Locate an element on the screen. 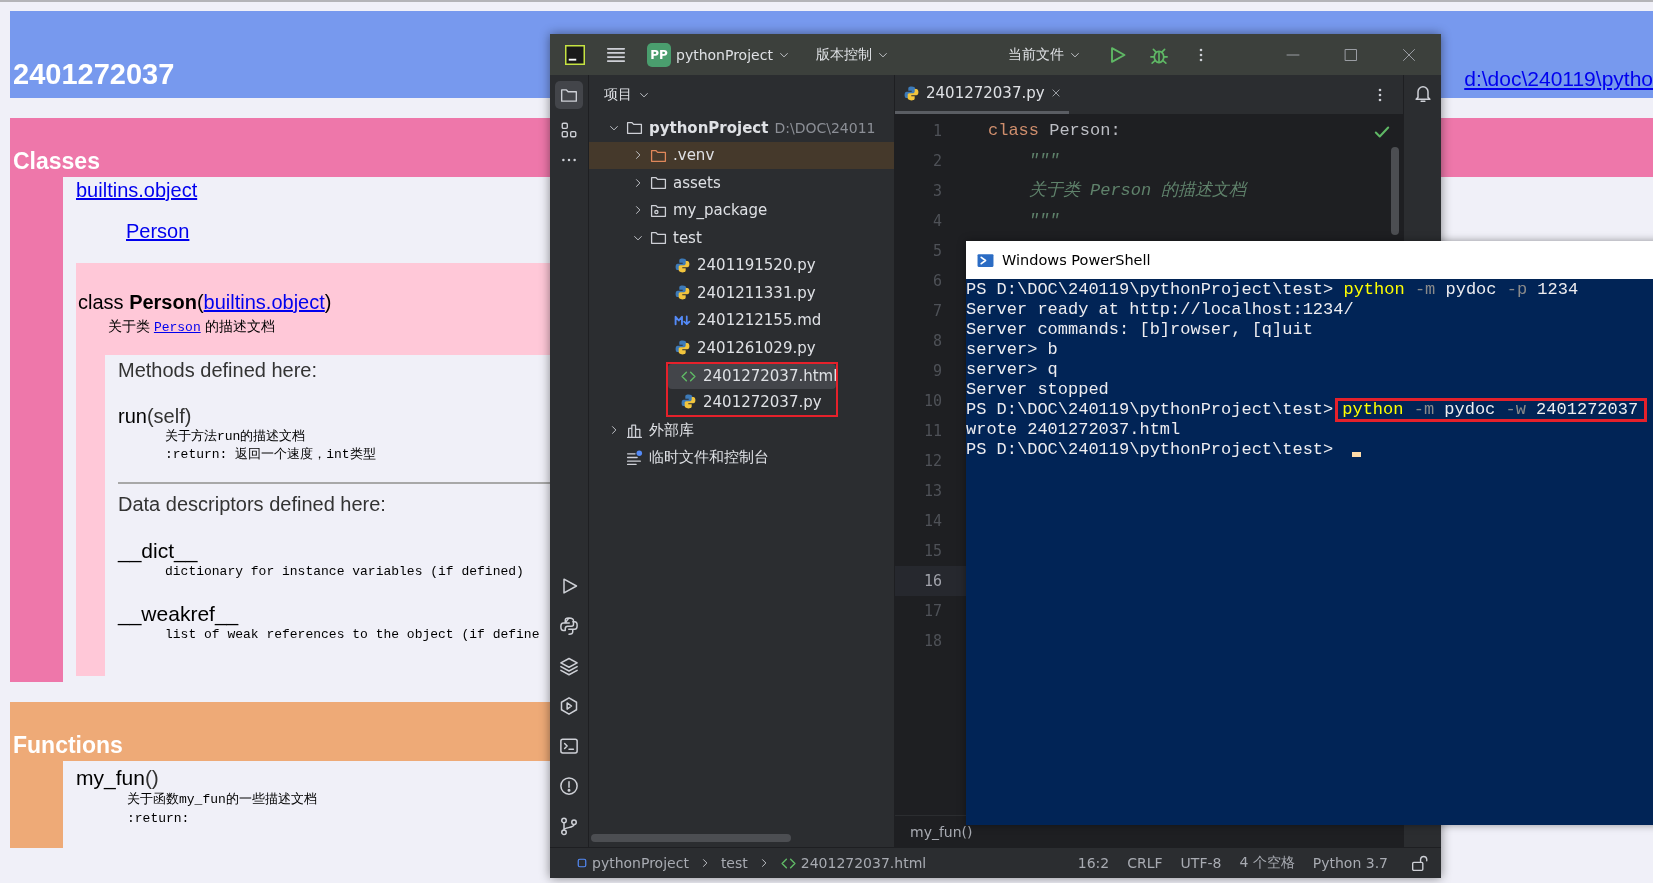 The image size is (1653, 883). horizontal-scrollbar is located at coordinates (691, 838).